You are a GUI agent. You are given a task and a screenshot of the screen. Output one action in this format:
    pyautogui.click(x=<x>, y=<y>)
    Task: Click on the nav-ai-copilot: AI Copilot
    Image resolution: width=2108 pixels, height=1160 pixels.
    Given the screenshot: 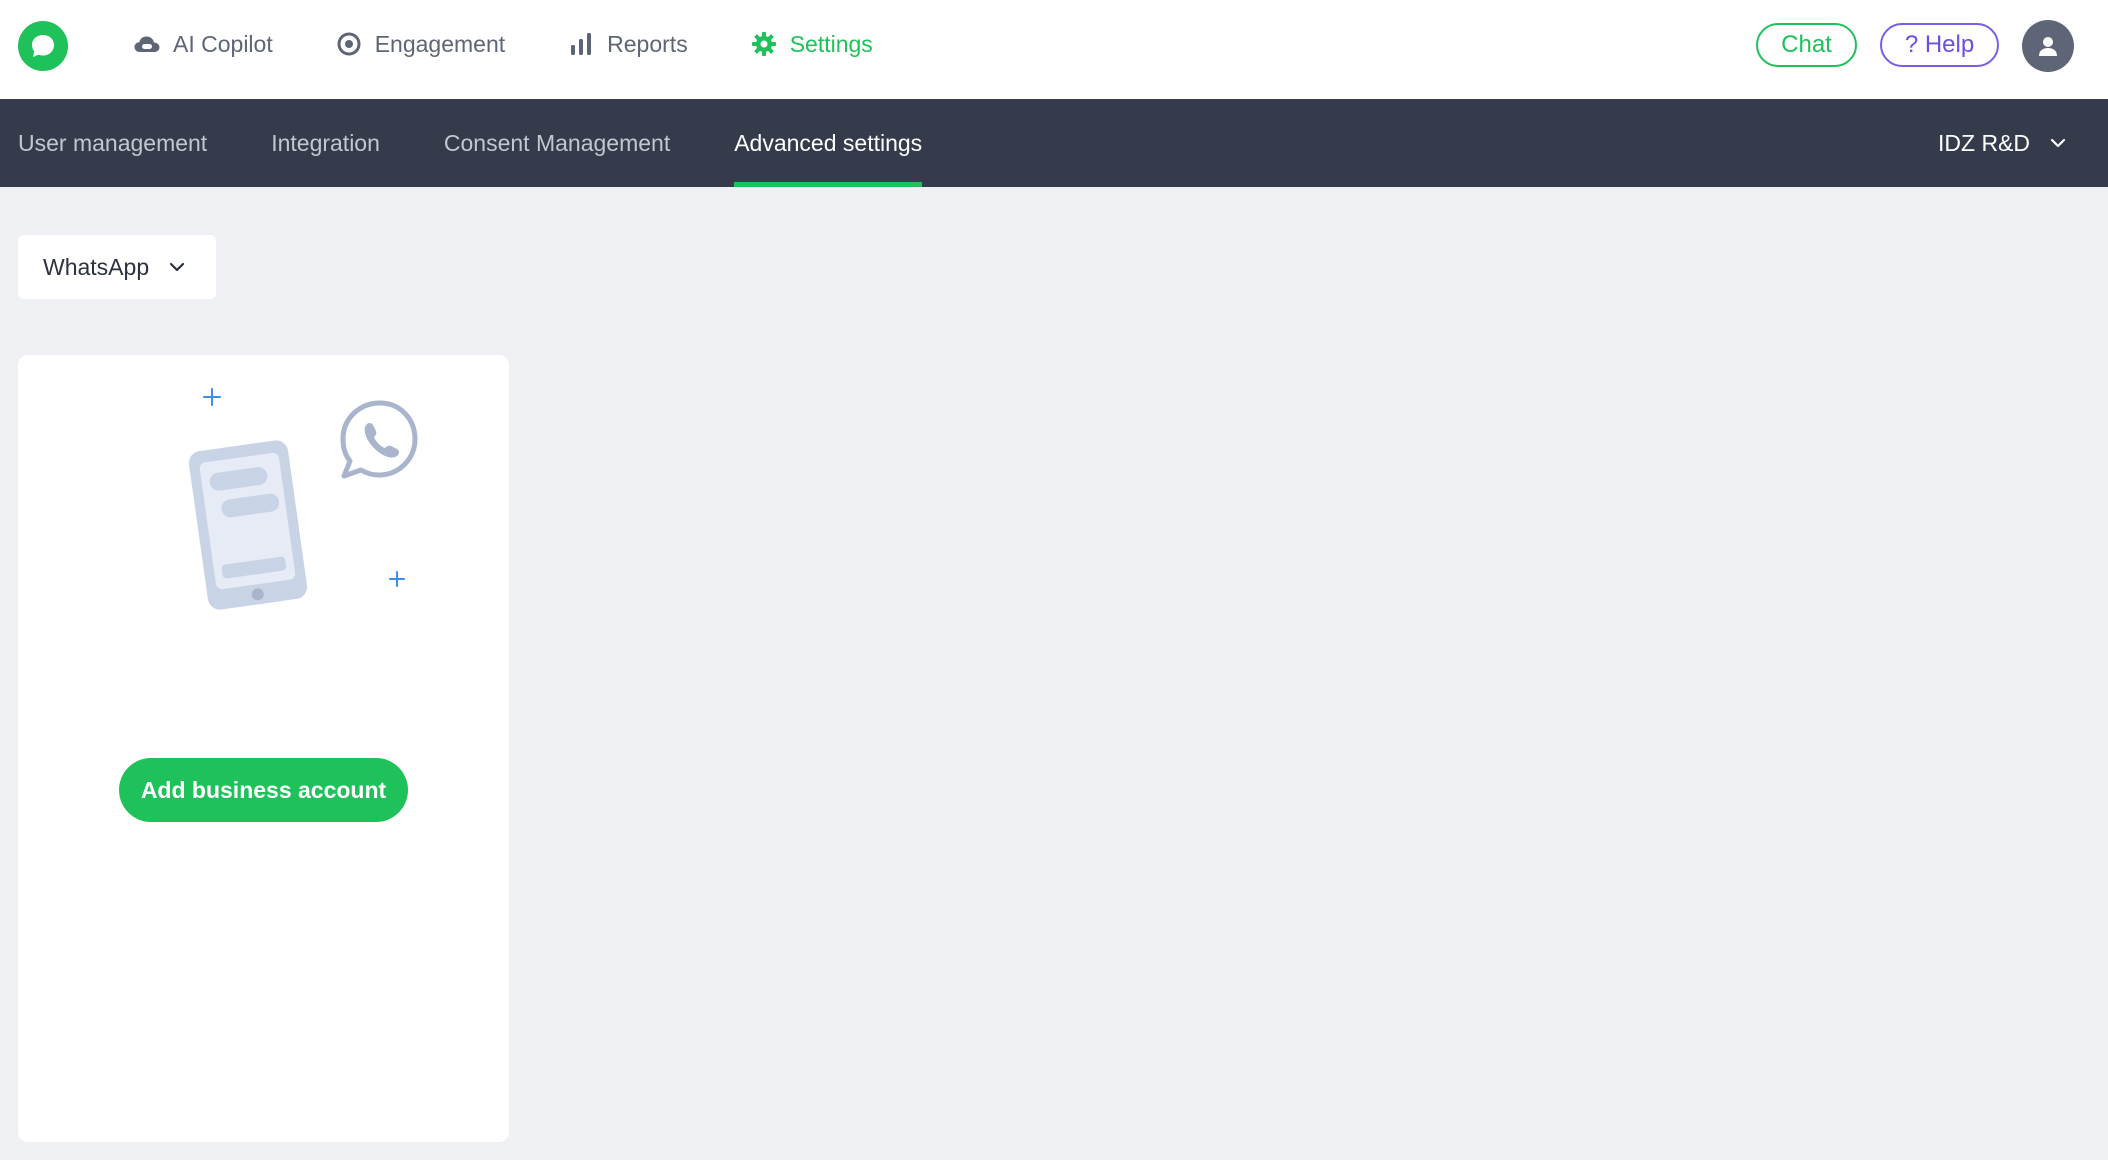 What is the action you would take?
    pyautogui.click(x=203, y=44)
    